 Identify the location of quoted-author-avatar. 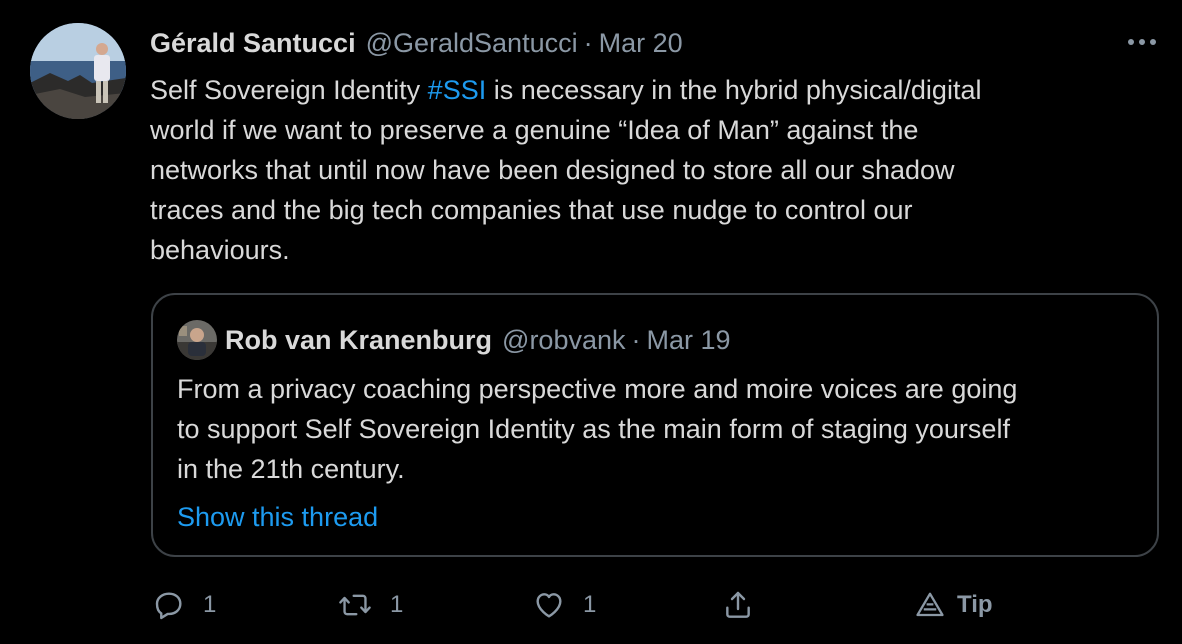
(197, 340).